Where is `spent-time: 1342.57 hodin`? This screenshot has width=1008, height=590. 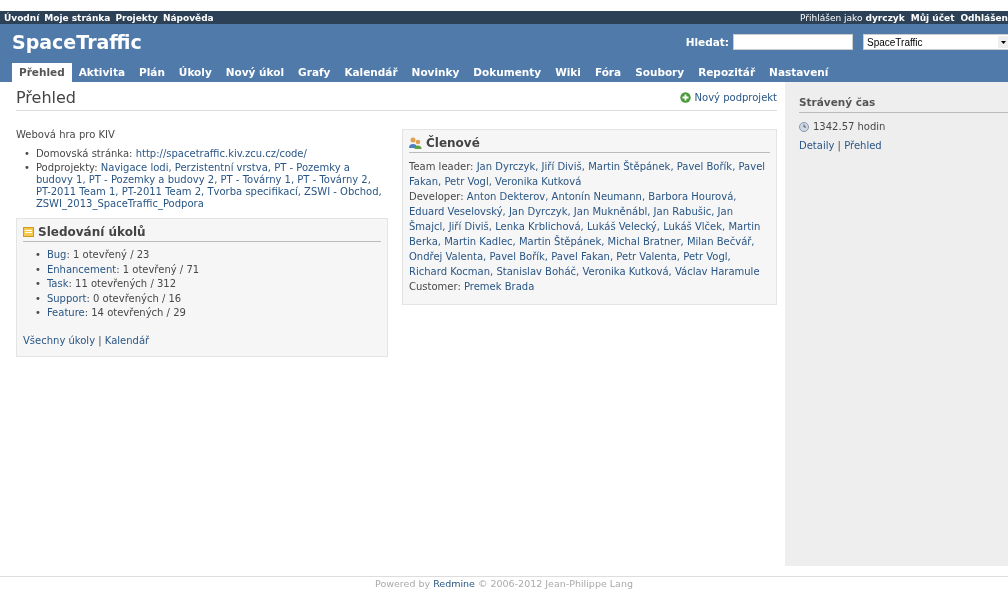 spent-time: 1342.57 hodin is located at coordinates (849, 126).